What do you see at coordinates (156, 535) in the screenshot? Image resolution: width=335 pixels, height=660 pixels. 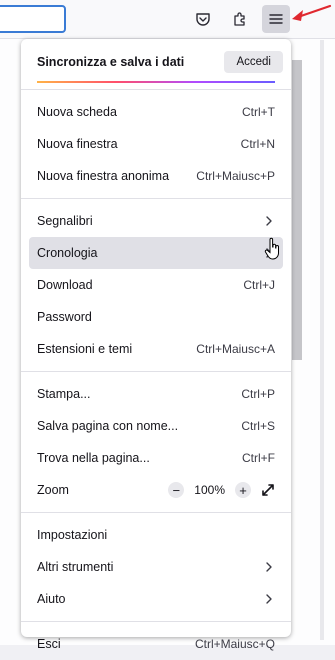 I see `menu-item-settings: Impostazioni` at bounding box center [156, 535].